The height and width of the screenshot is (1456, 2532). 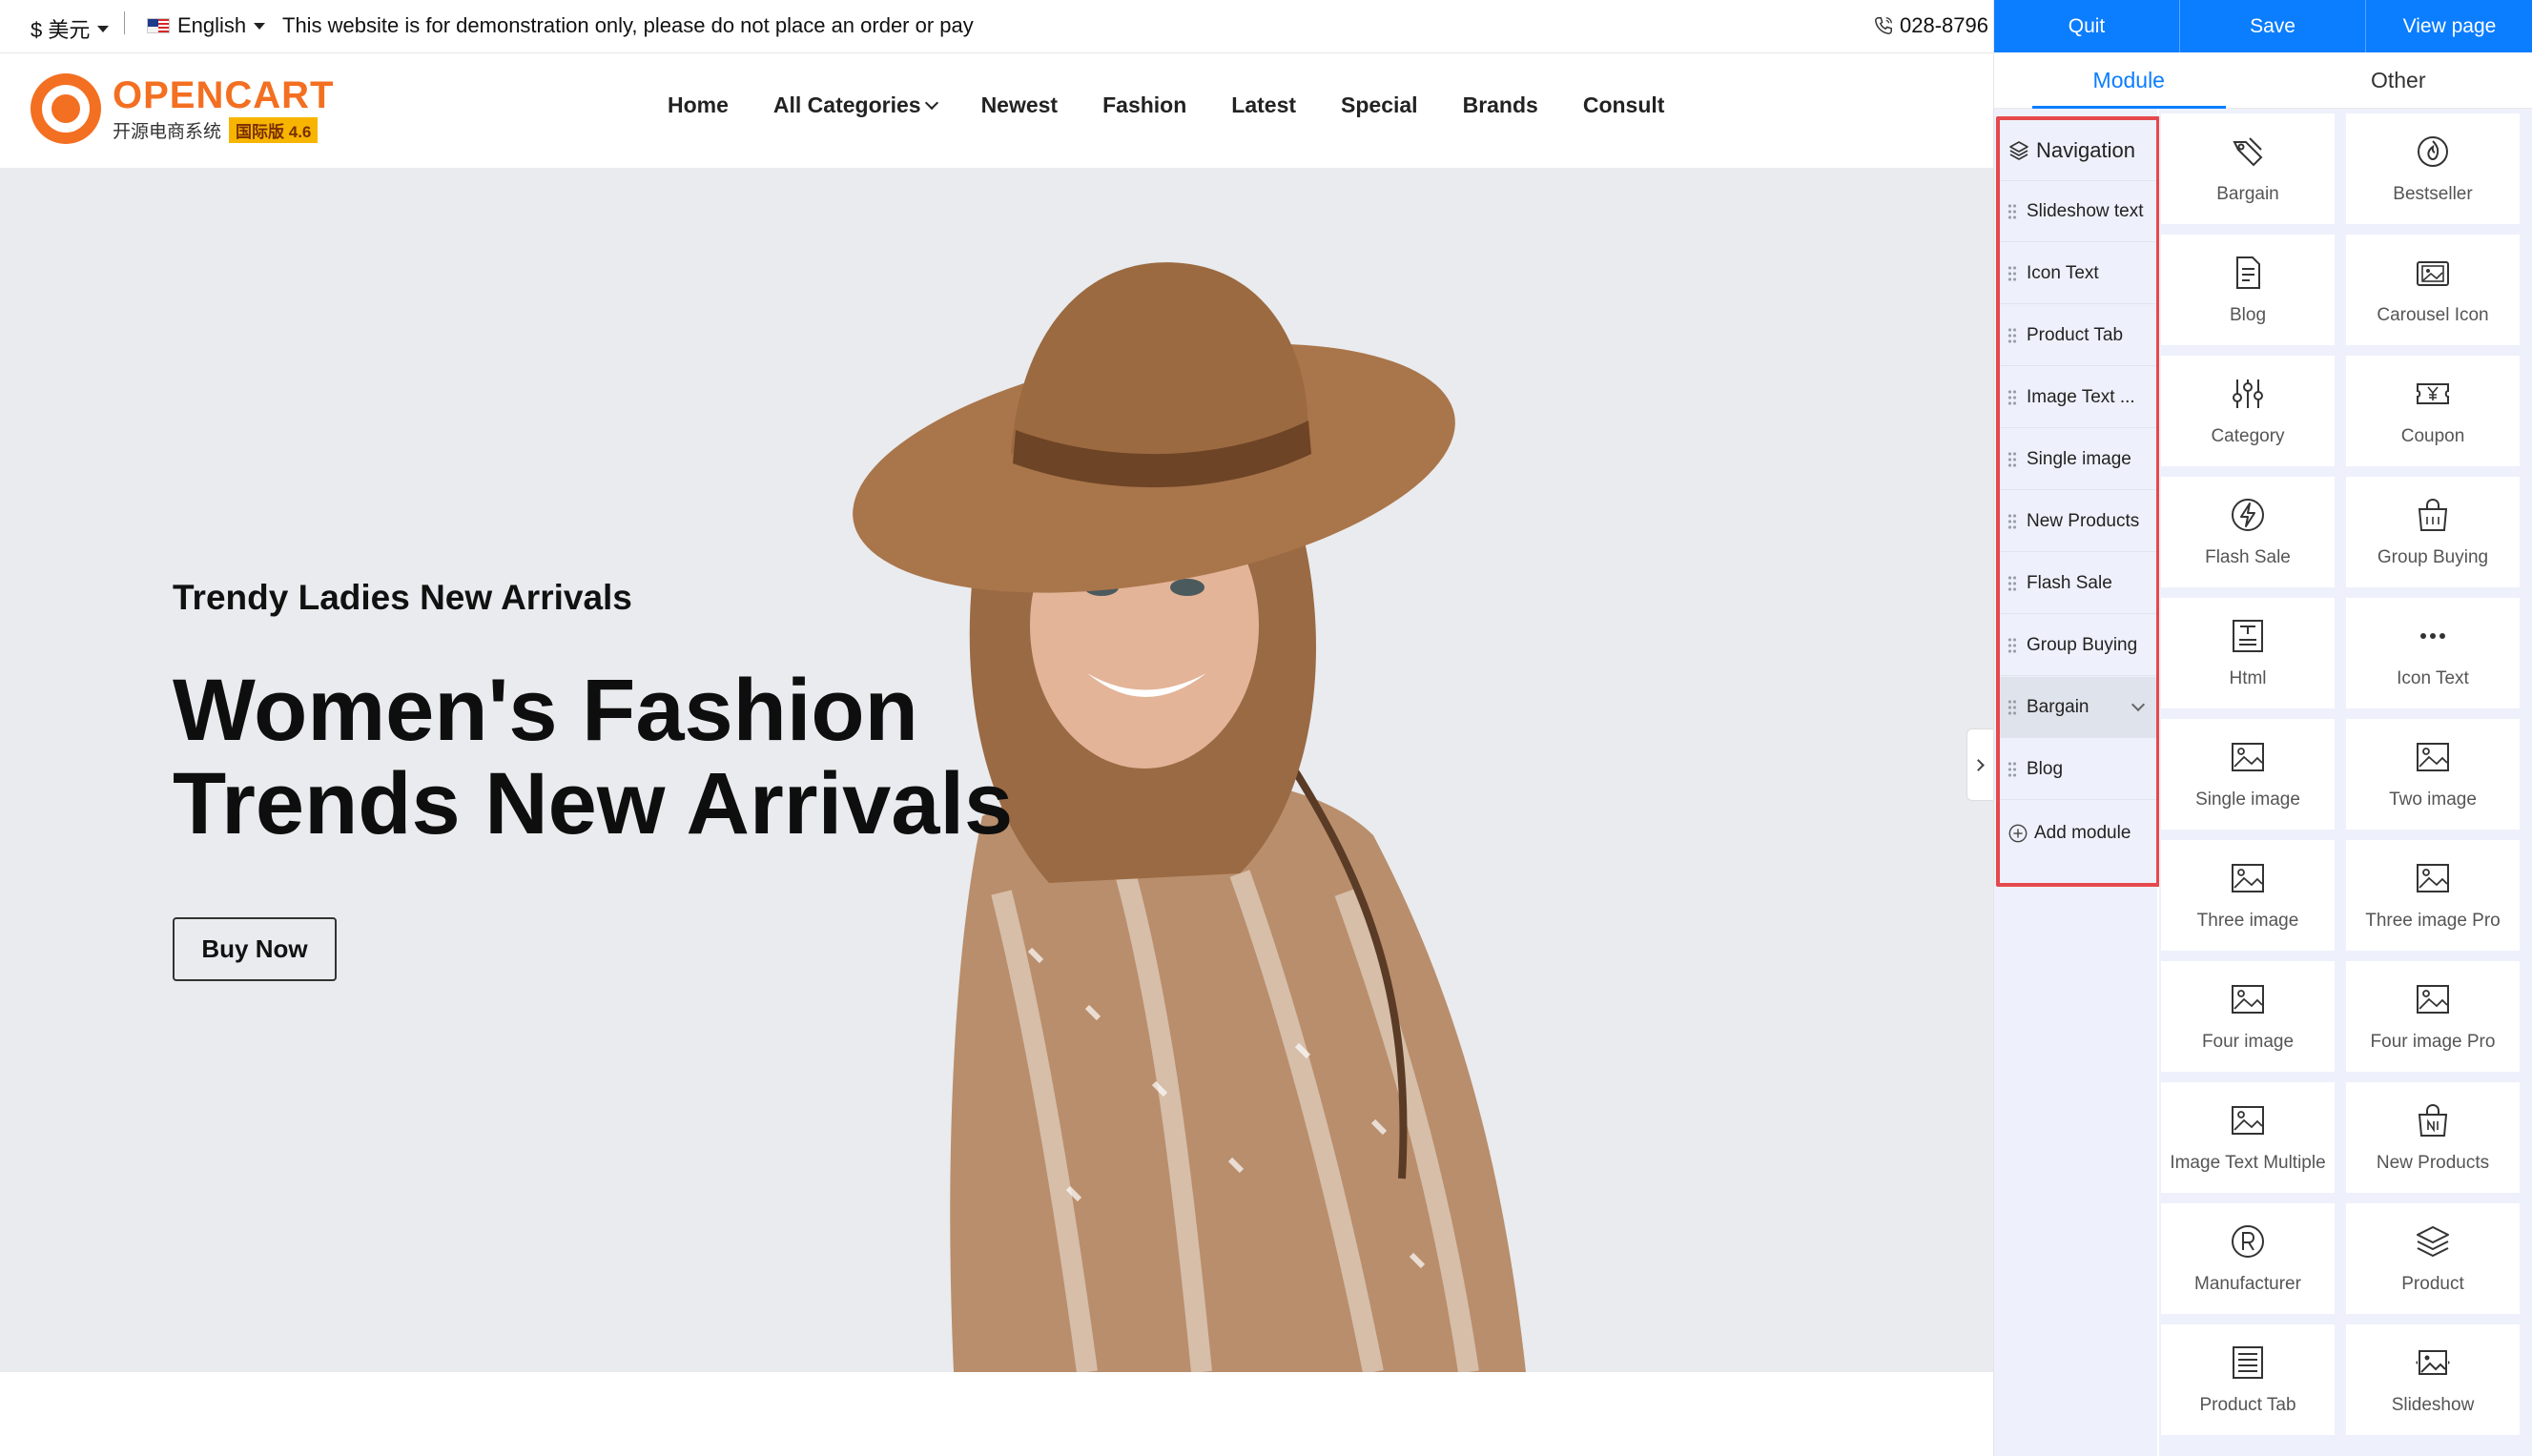 What do you see at coordinates (2139, 705) in the screenshot?
I see `chevron-down-icon` at bounding box center [2139, 705].